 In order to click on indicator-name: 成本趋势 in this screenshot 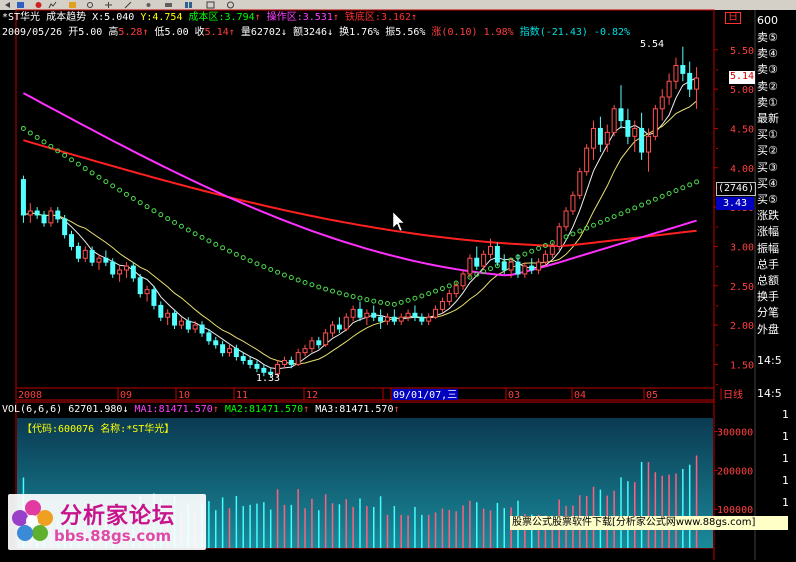, I will do `click(66, 17)`.